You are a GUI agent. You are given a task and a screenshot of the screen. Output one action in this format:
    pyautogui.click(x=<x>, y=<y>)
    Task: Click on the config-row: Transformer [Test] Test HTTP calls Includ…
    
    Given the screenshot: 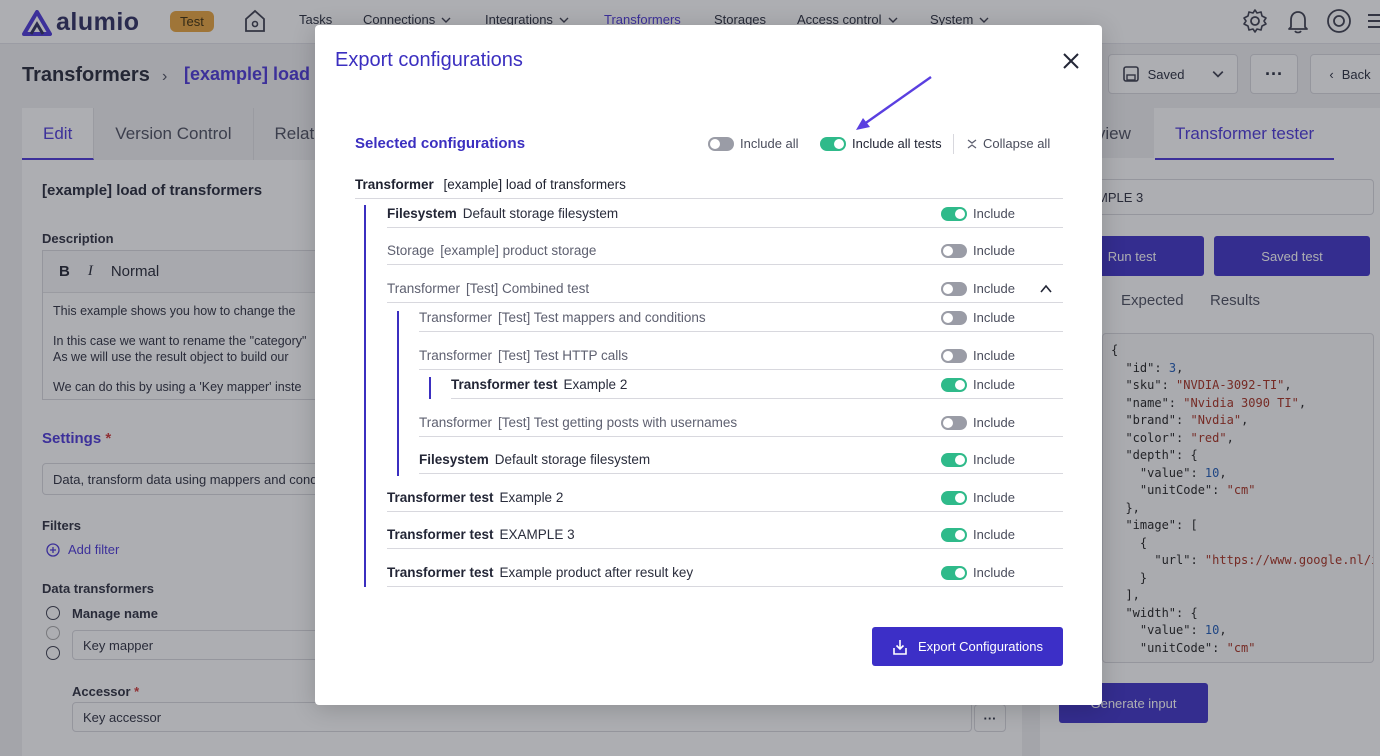 What is the action you would take?
    pyautogui.click(x=741, y=359)
    